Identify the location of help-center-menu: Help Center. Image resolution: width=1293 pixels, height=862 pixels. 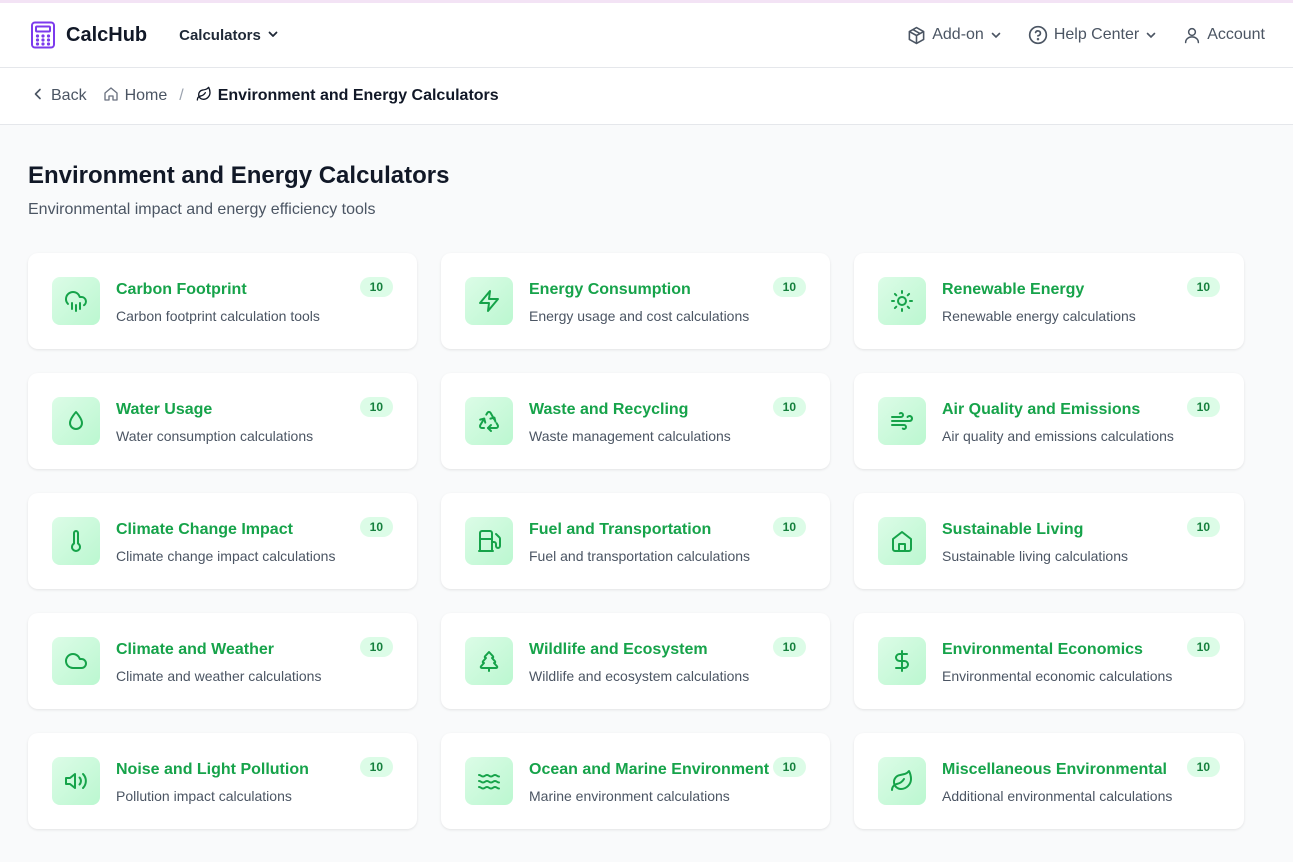
(1092, 35).